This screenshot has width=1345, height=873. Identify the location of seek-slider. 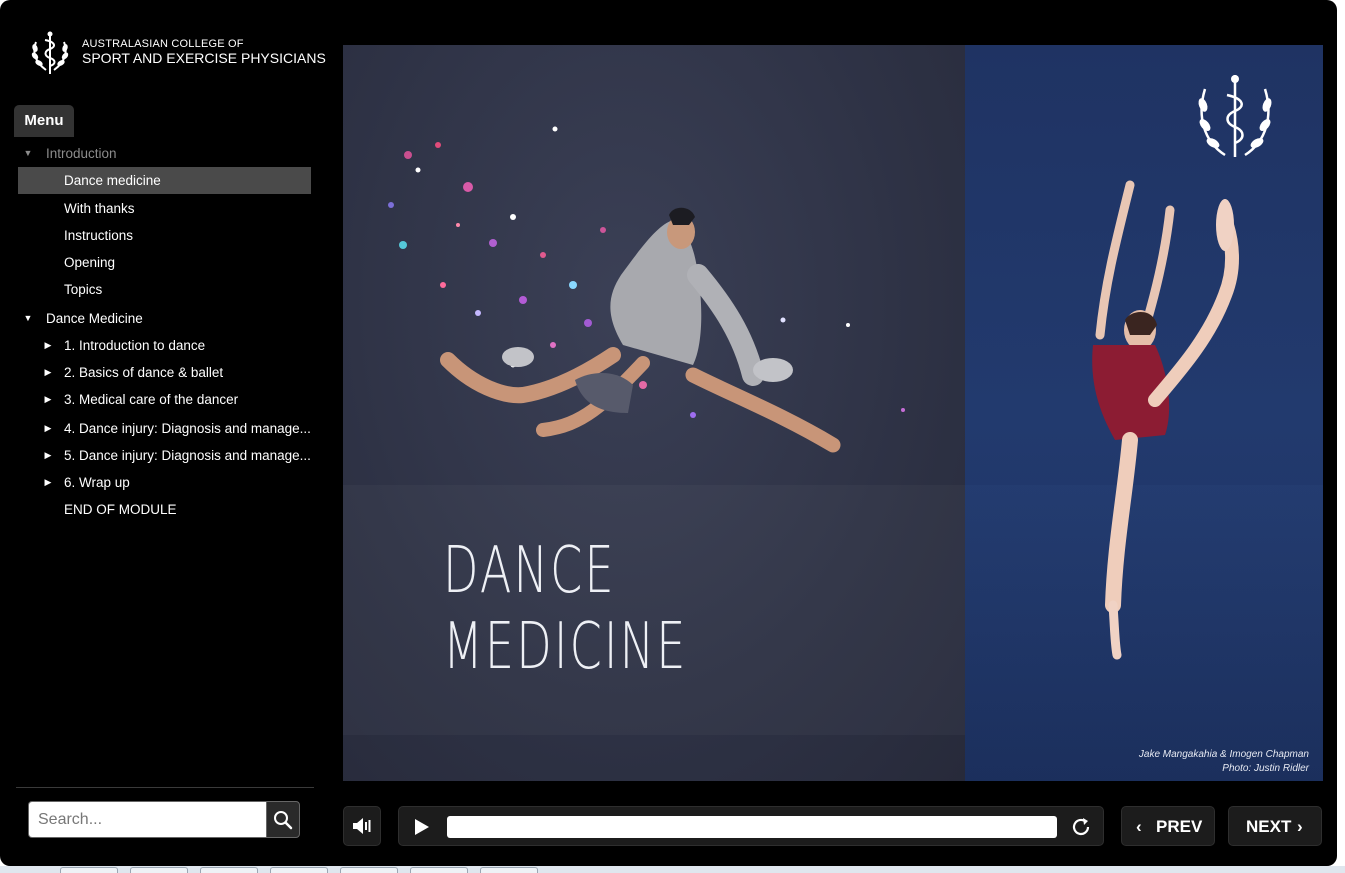
(752, 827).